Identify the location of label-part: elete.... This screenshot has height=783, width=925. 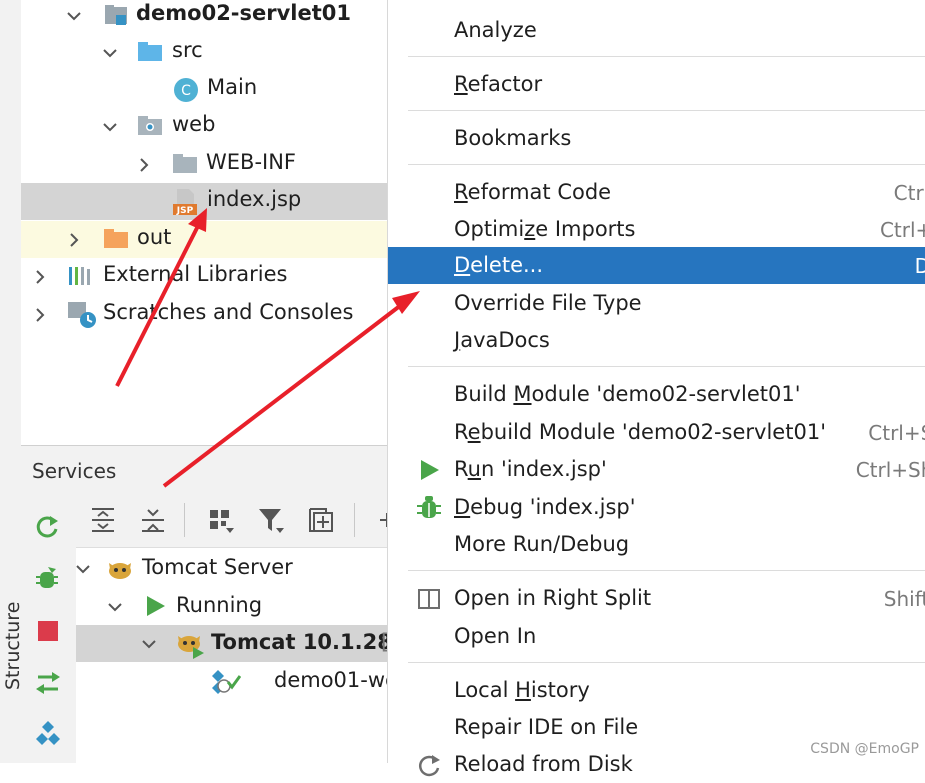
(507, 265).